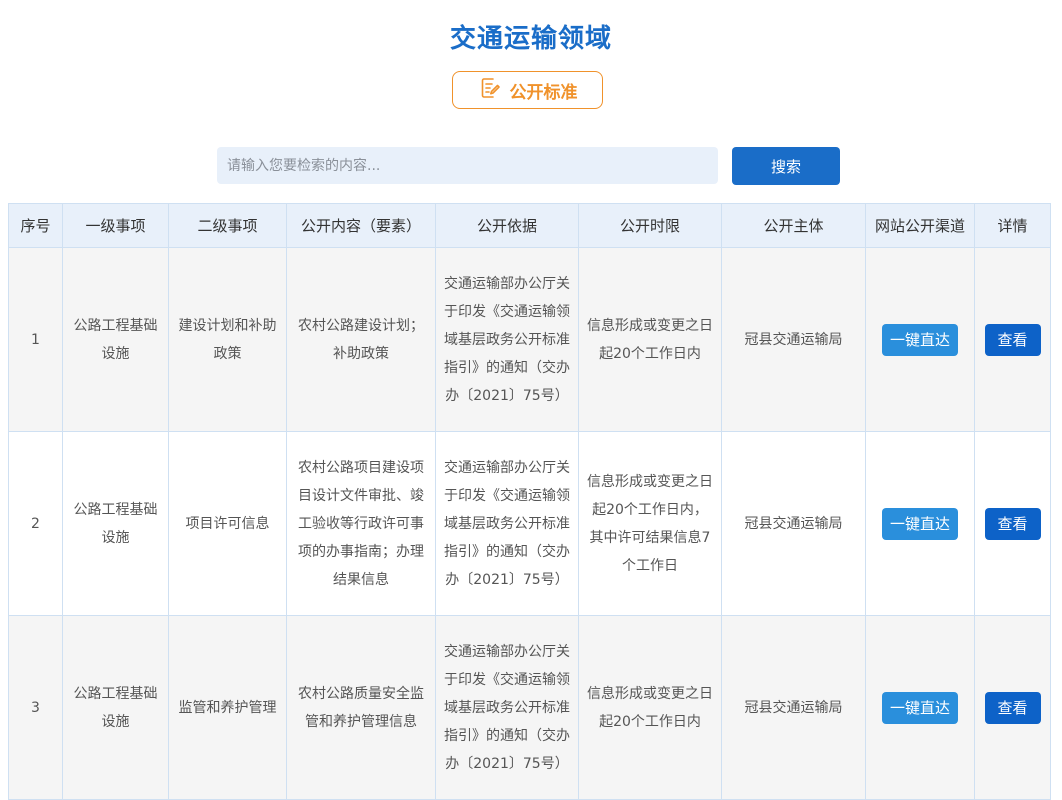  Describe the element at coordinates (786, 166) in the screenshot. I see `search-button: 搜索` at that location.